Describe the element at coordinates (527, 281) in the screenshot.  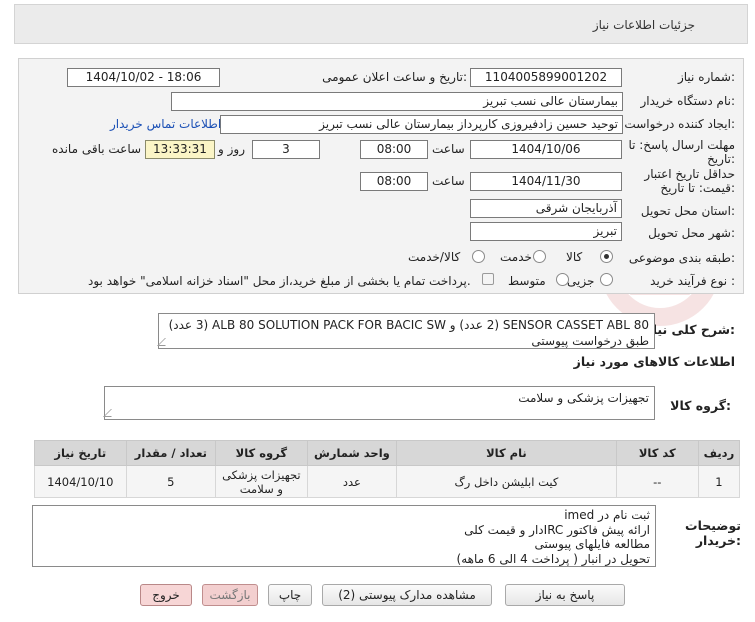
I see `purchase-option-medium: متوسط` at that location.